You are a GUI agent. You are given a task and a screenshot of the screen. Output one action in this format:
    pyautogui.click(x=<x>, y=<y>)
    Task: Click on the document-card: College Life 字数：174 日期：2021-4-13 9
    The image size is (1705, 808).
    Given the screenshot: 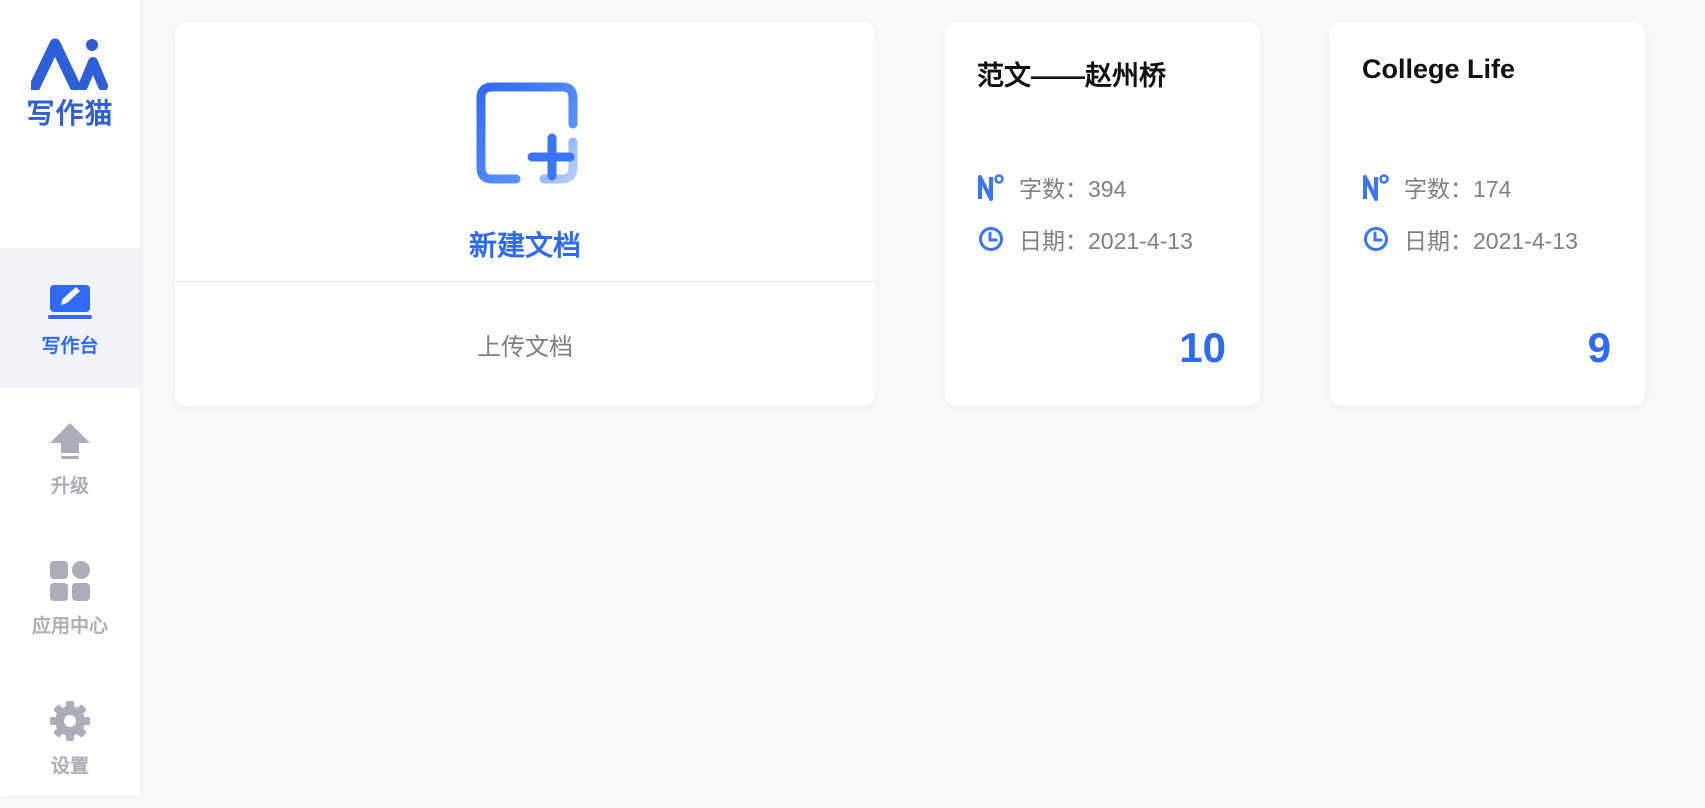 What is the action you would take?
    pyautogui.click(x=1487, y=214)
    